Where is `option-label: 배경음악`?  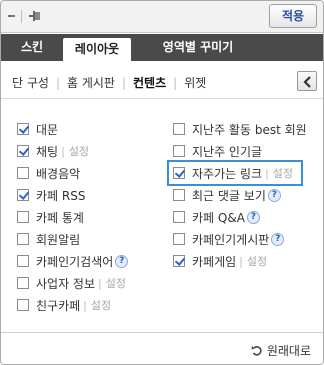 option-label: 배경음악 is located at coordinates (58, 173).